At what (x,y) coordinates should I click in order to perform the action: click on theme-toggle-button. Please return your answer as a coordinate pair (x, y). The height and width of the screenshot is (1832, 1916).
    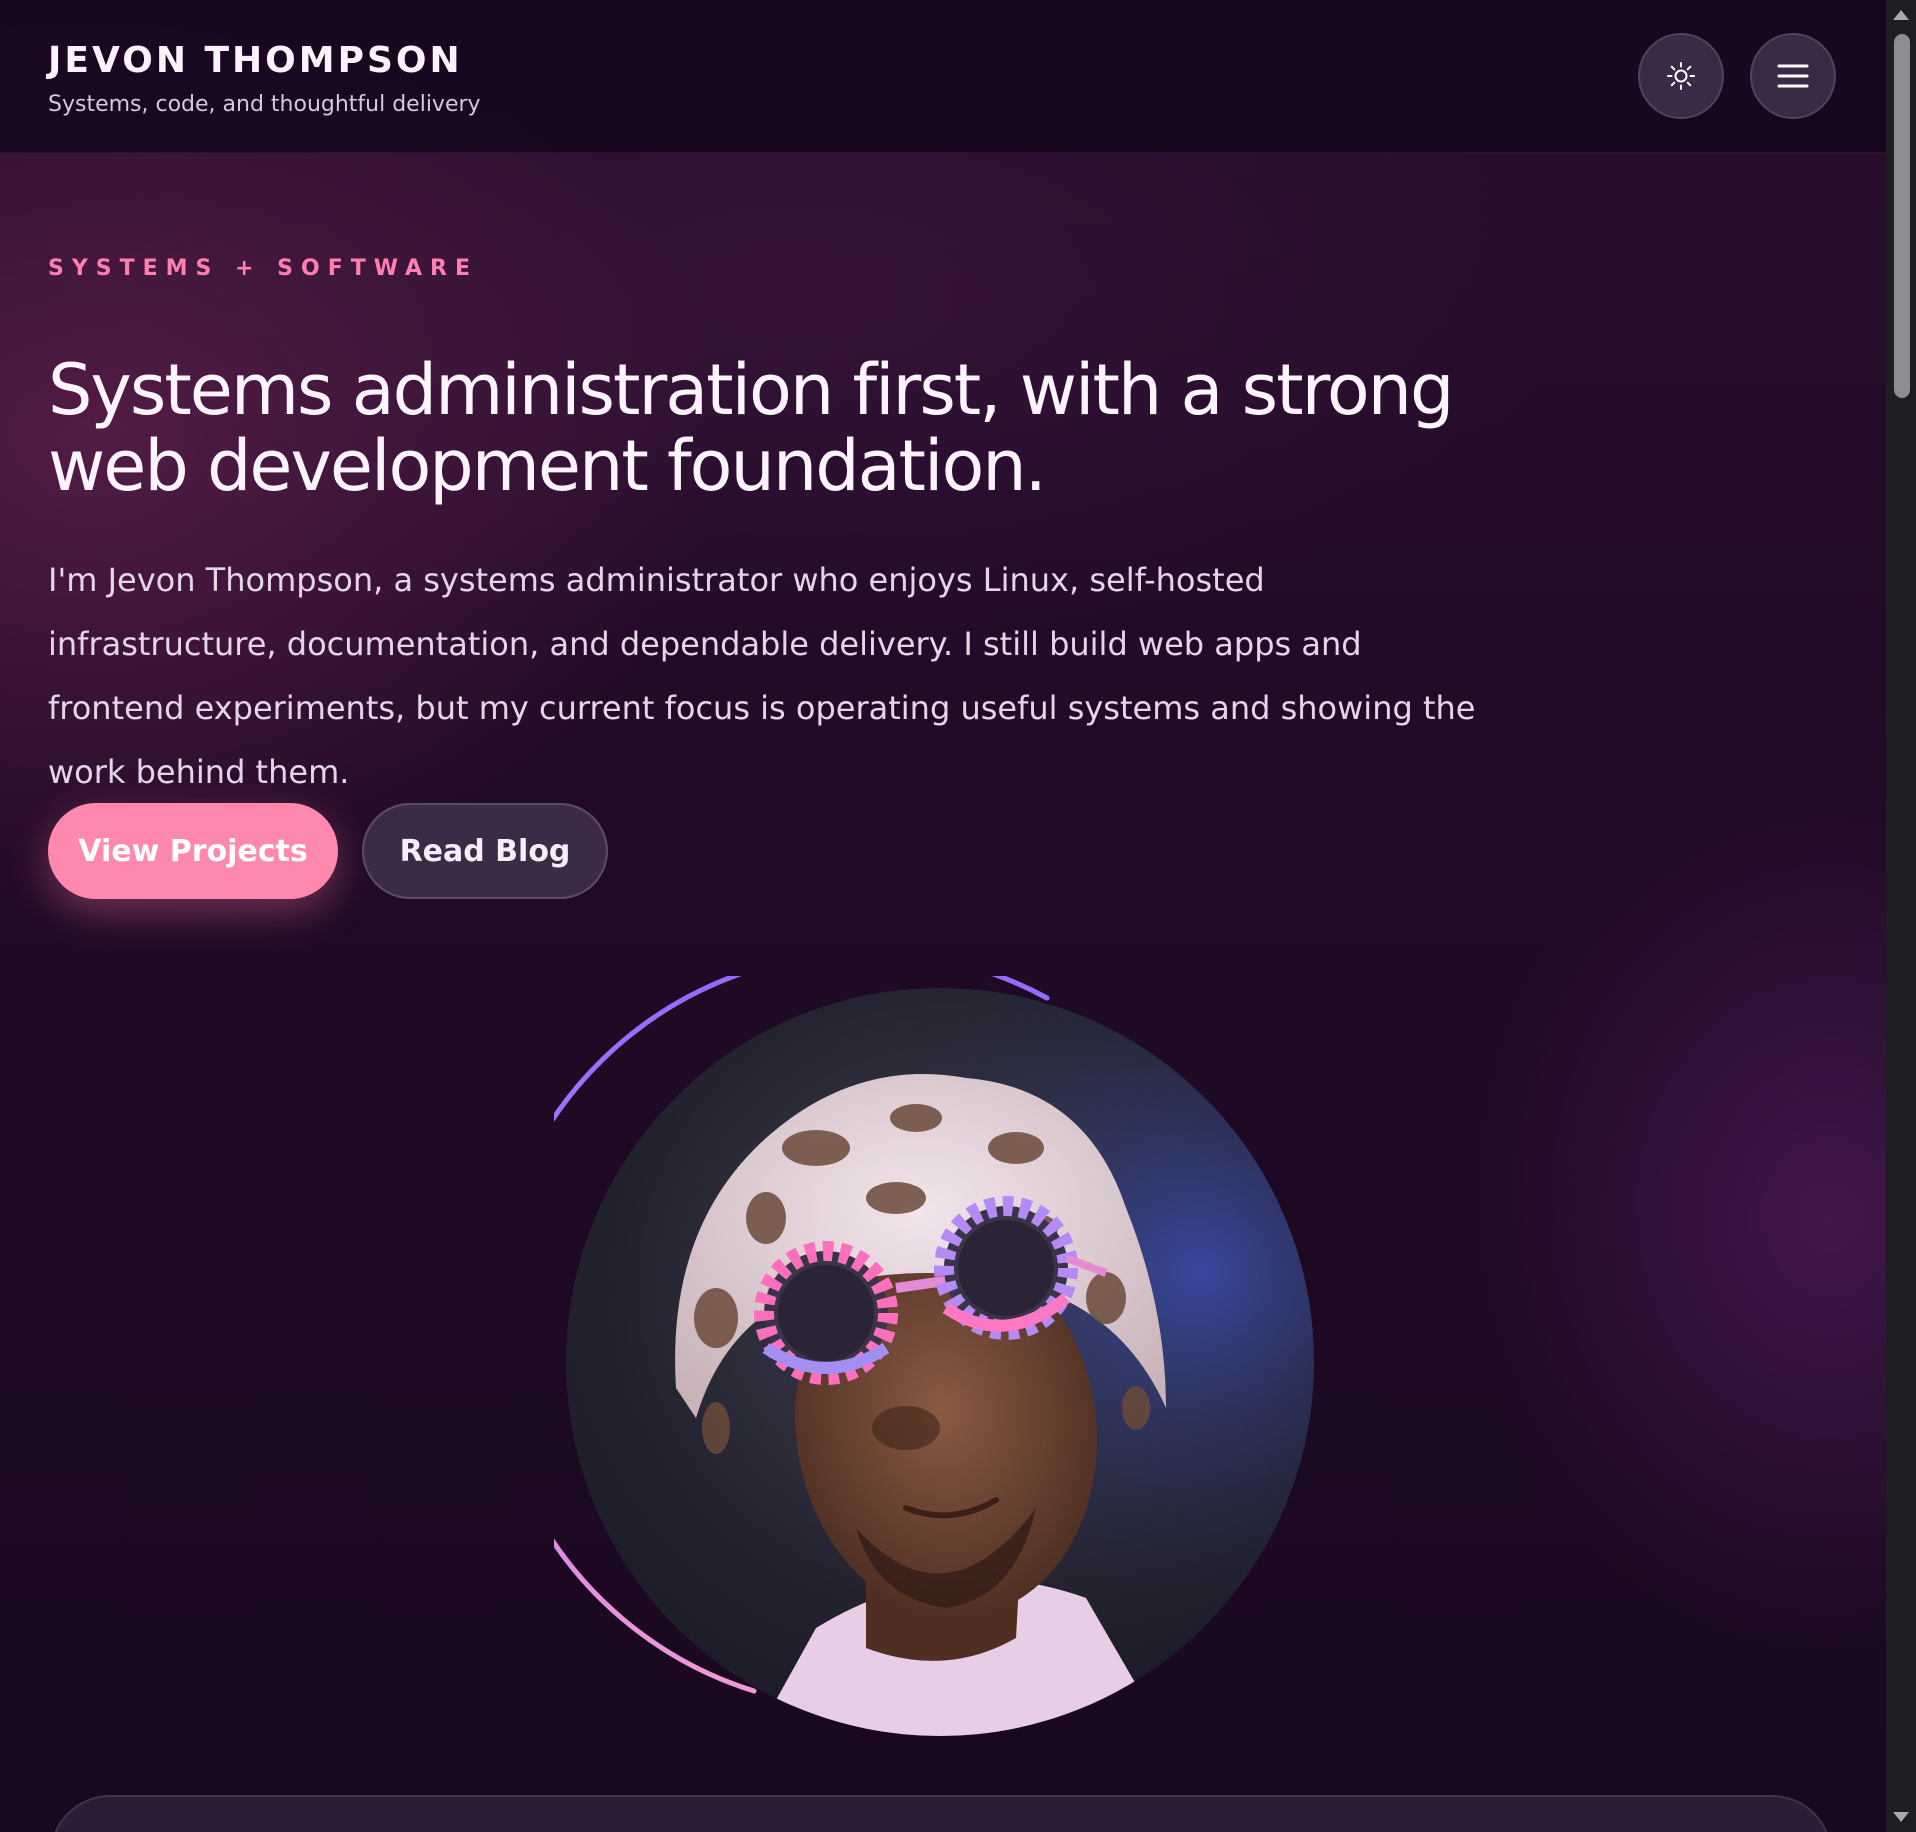
    Looking at the image, I should click on (1681, 76).